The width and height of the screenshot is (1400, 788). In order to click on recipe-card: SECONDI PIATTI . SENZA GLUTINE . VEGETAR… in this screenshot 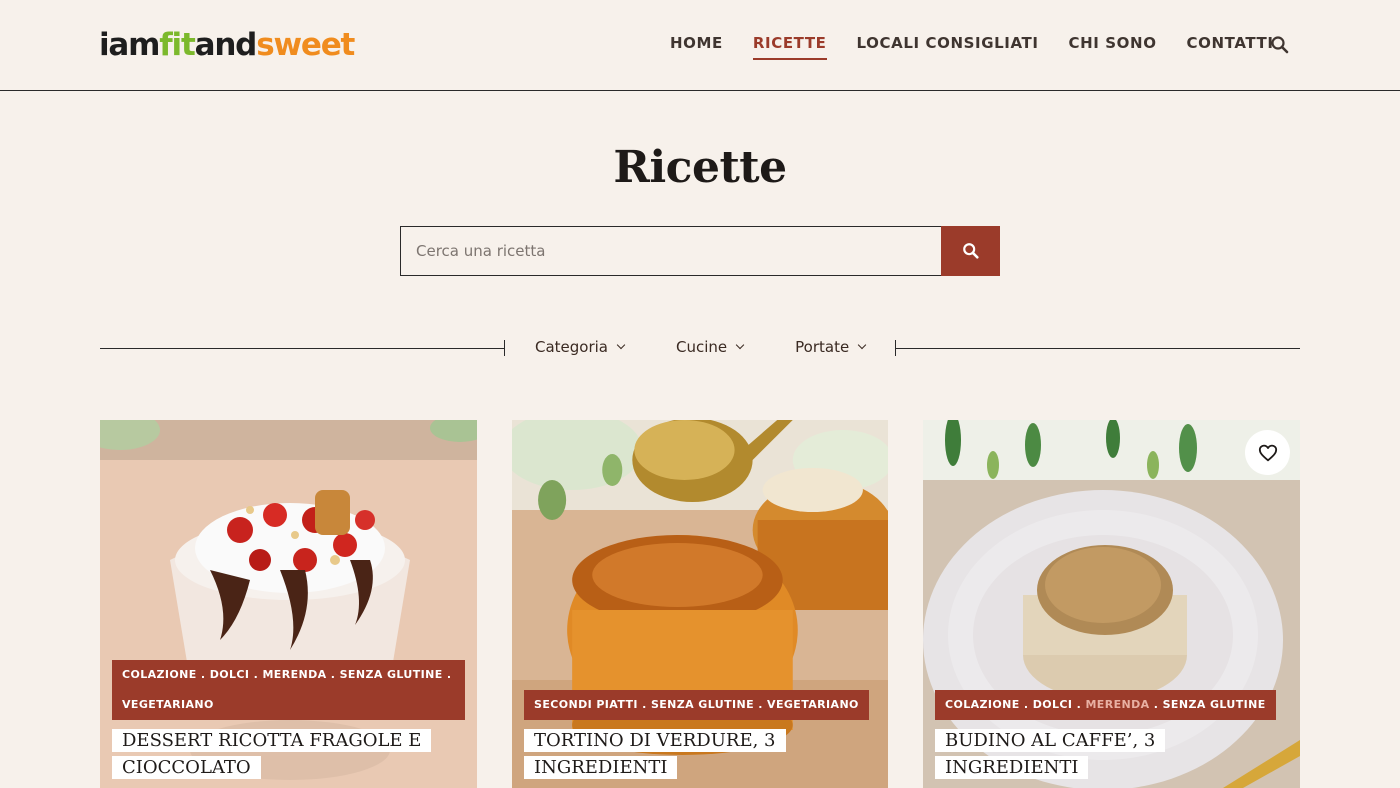, I will do `click(700, 604)`.